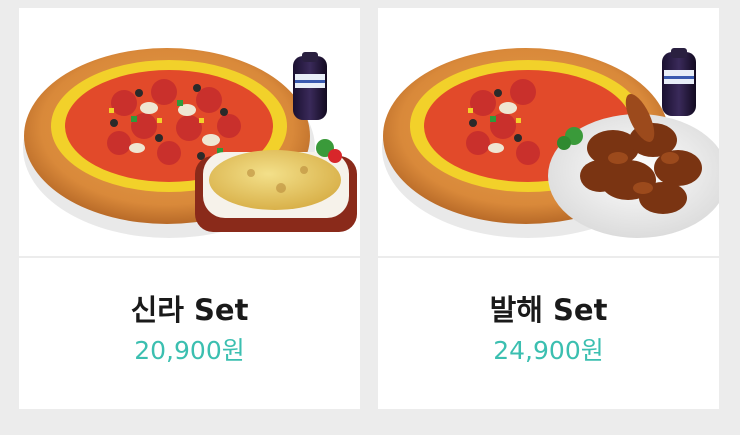  What do you see at coordinates (189, 310) in the screenshot?
I see `menu-item-name: 신라 Set` at bounding box center [189, 310].